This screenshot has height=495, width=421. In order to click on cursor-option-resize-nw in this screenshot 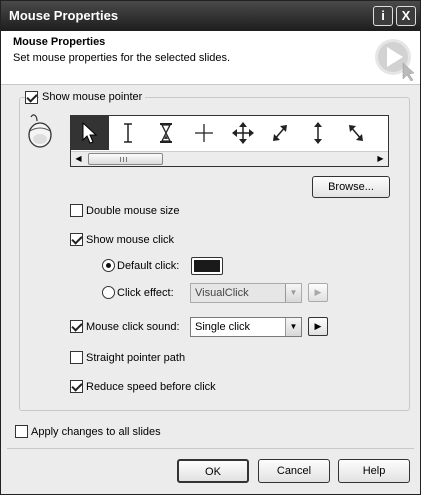, I will do `click(356, 133)`.